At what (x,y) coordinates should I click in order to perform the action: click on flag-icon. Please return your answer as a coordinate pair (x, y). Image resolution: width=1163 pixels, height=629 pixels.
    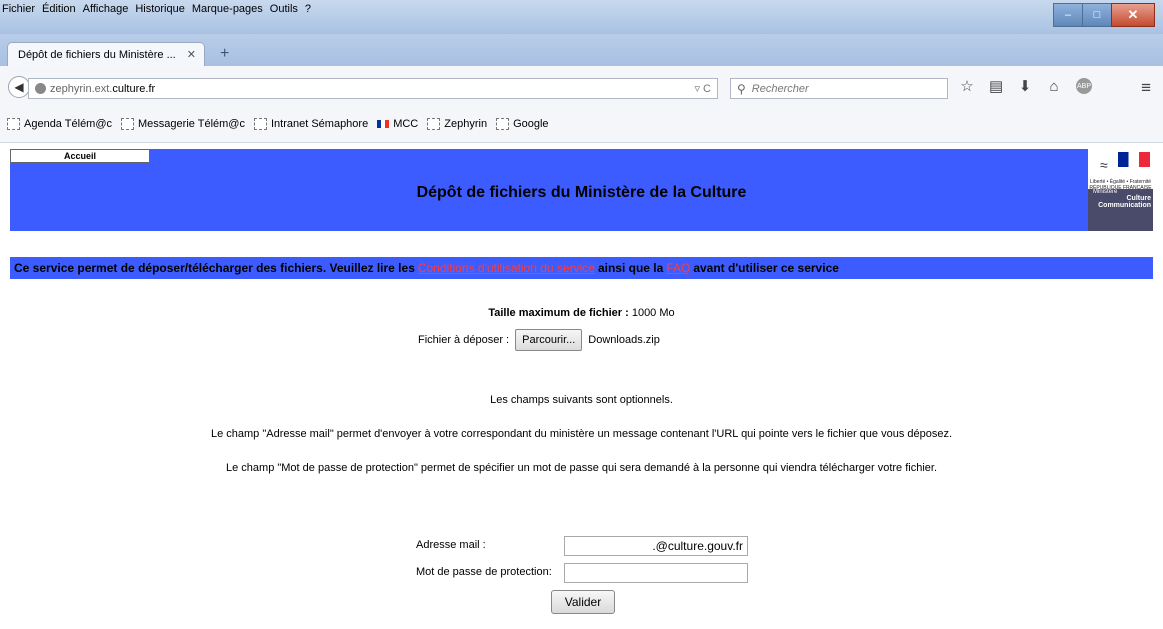
    Looking at the image, I should click on (383, 124).